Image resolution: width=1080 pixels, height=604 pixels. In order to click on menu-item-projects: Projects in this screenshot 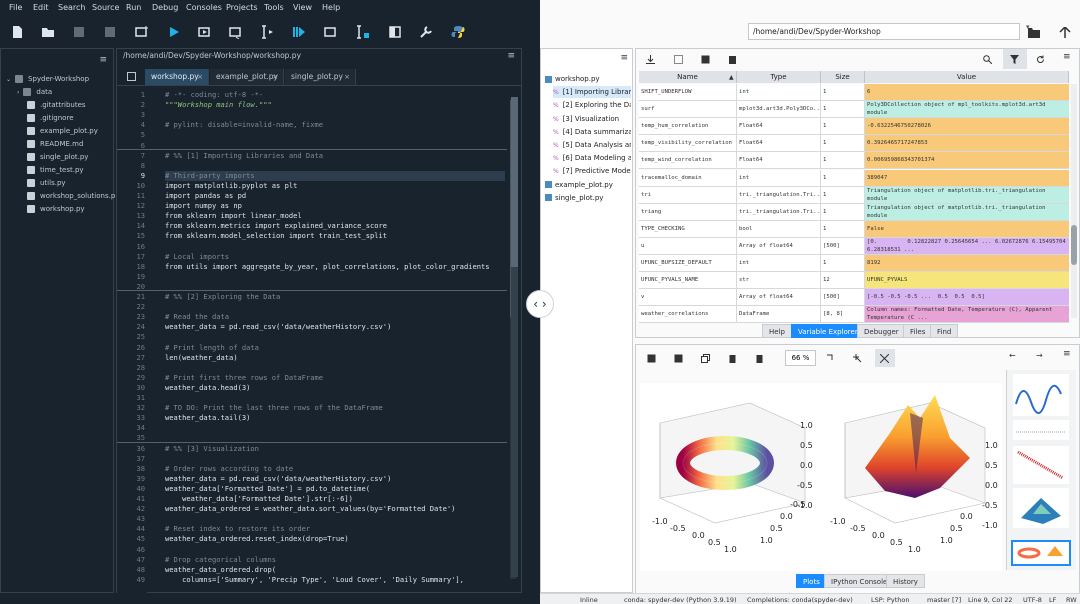, I will do `click(242, 7)`.